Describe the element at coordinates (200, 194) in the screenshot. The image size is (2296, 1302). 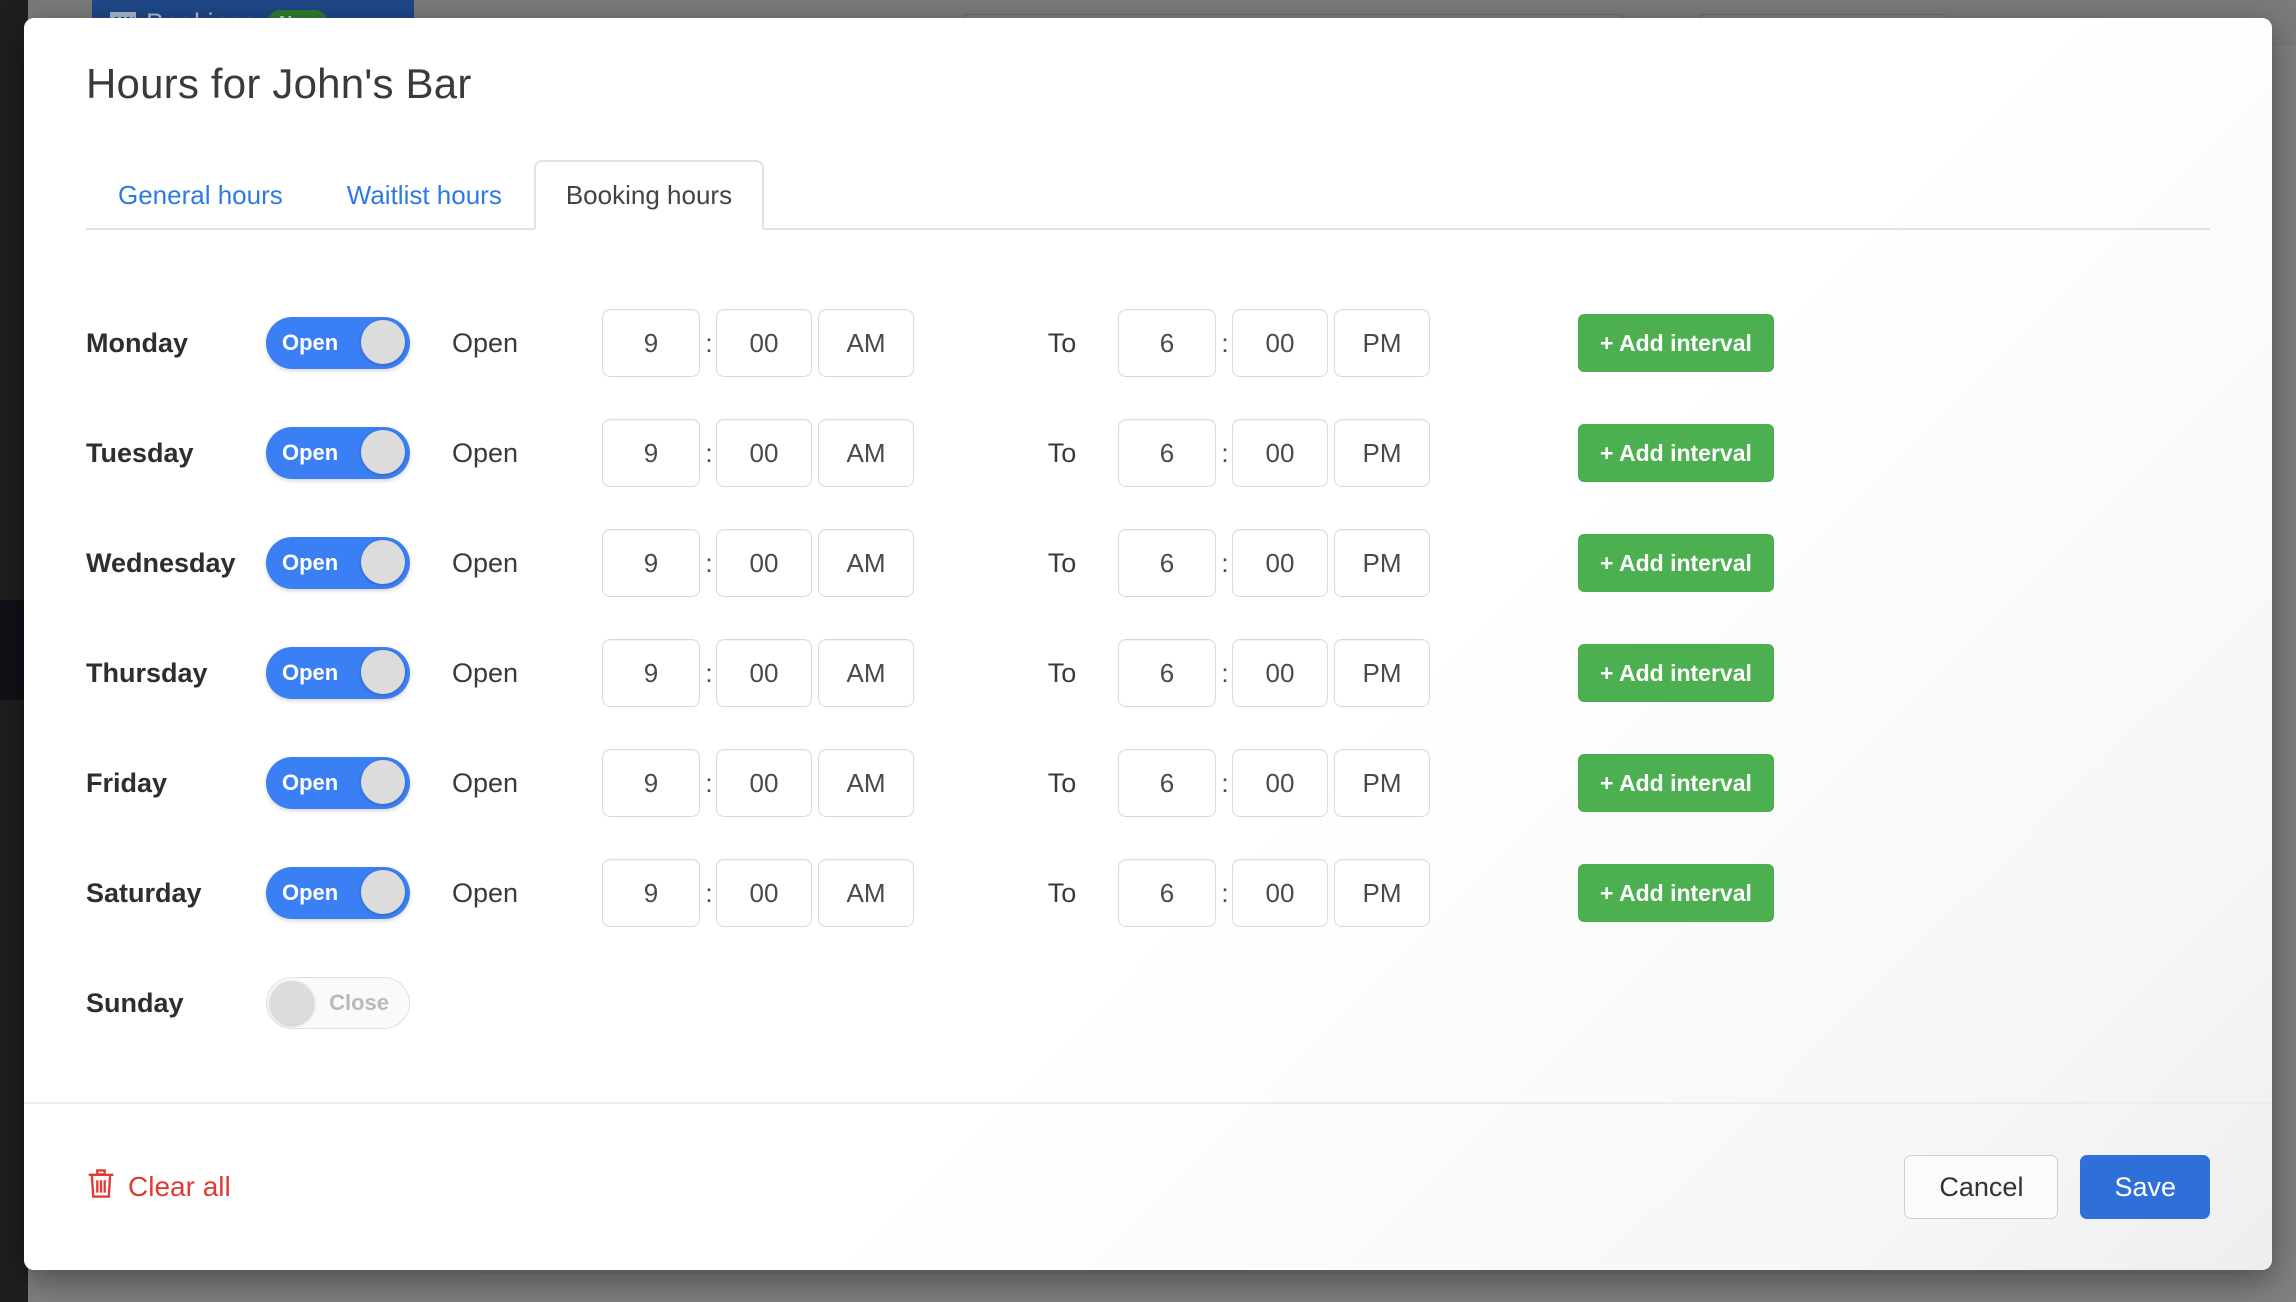
I see `tab-general-hours: General hours` at that location.